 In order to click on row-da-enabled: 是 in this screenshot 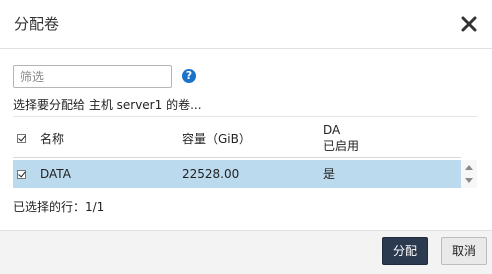, I will do `click(329, 174)`.